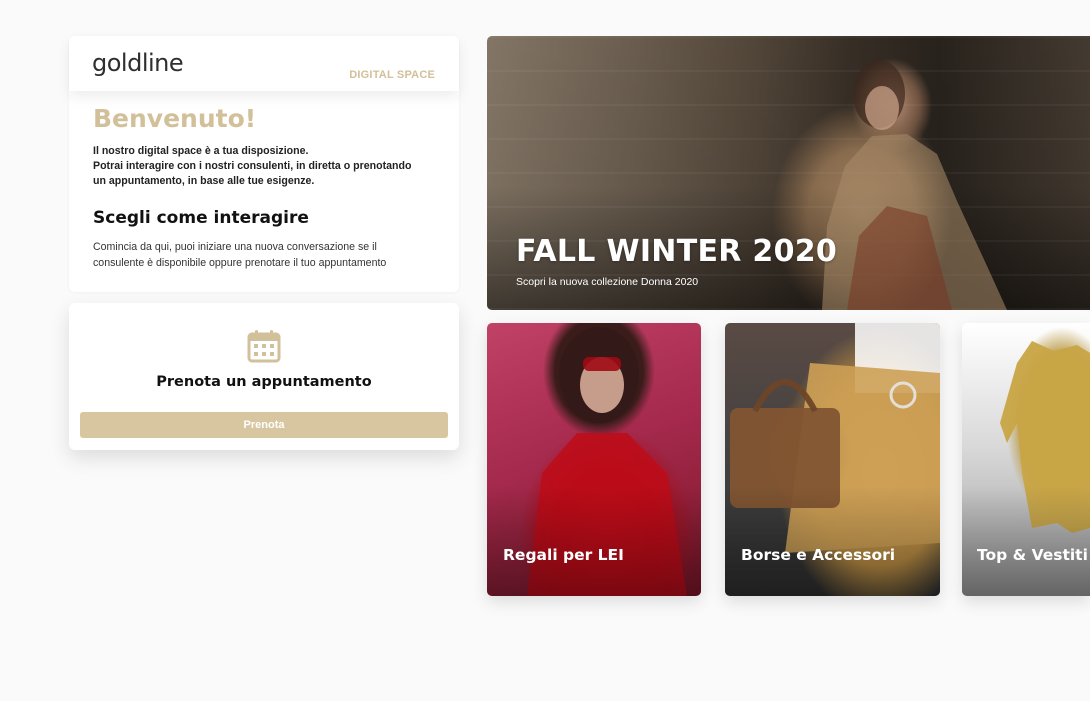  I want to click on category-card-borse-accessori: Borse e Accessori, so click(832, 459).